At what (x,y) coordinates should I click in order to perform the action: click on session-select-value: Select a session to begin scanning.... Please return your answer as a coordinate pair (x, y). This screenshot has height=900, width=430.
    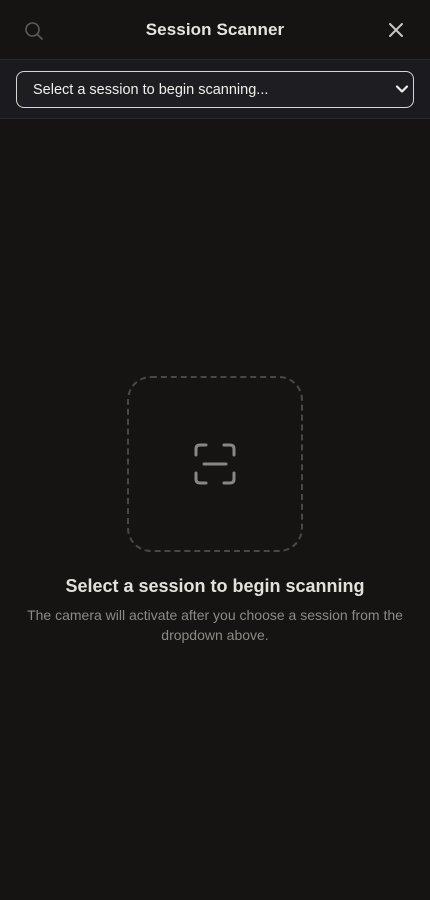
    Looking at the image, I should click on (151, 89).